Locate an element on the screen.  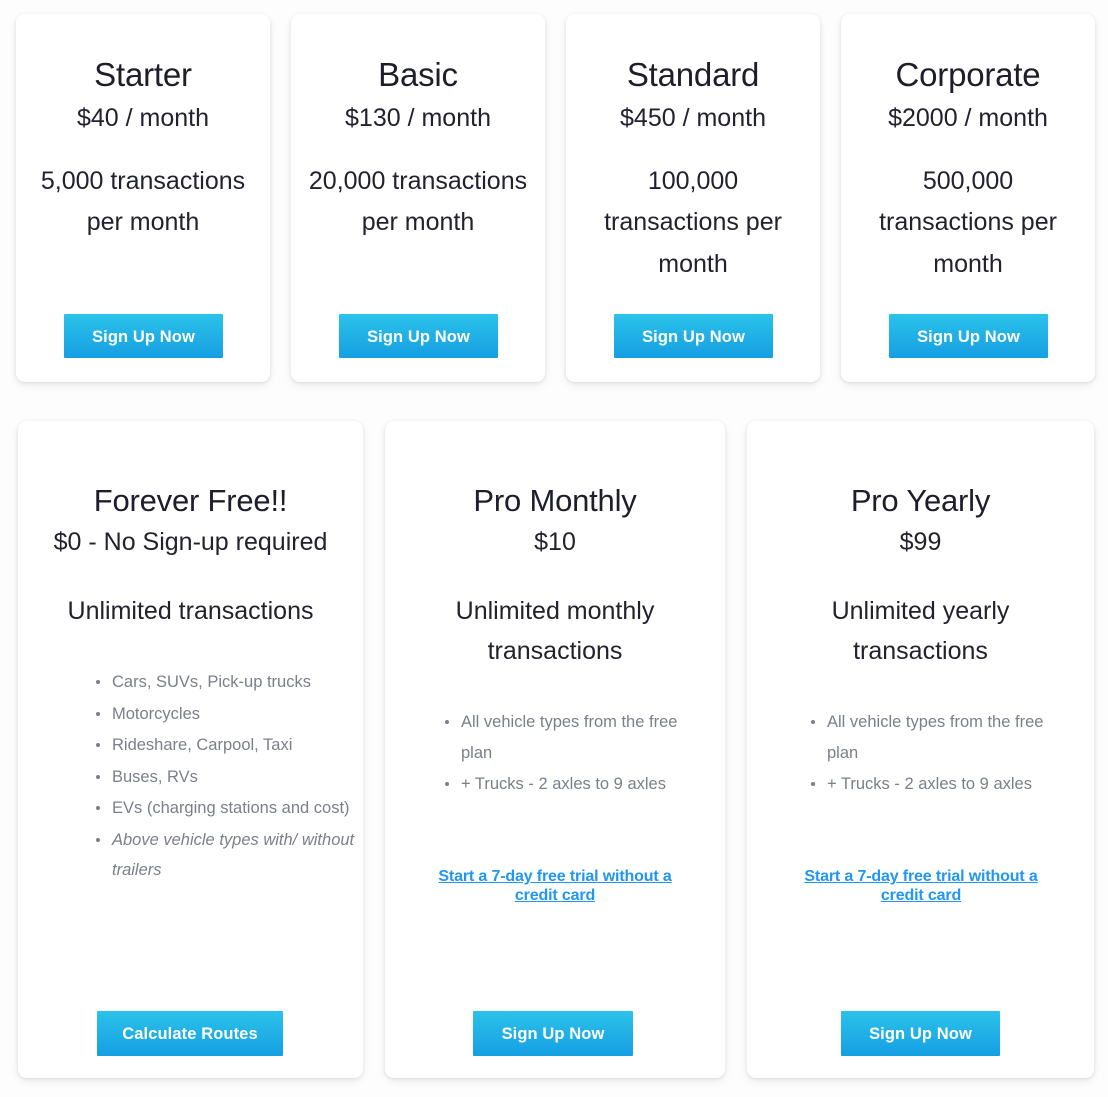
plan-title: Basic is located at coordinates (418, 74).